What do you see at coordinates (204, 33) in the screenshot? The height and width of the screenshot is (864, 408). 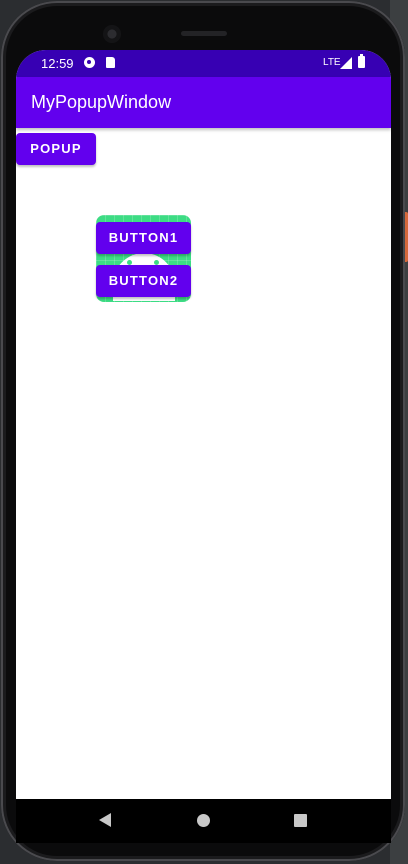 I see `earpiece-speaker` at bounding box center [204, 33].